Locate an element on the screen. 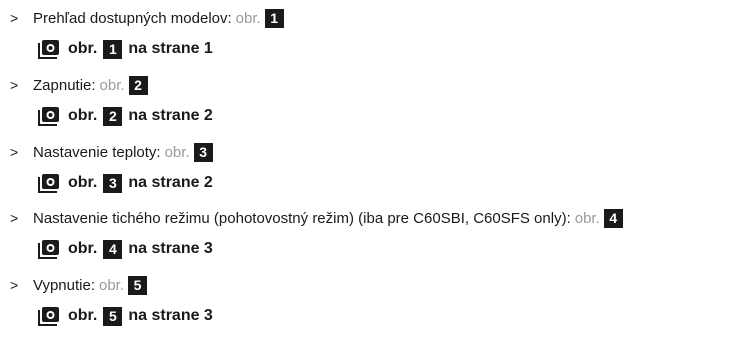 The image size is (745, 339). figure-reference-link: obr. 2 na strane 2 is located at coordinates (125, 116).